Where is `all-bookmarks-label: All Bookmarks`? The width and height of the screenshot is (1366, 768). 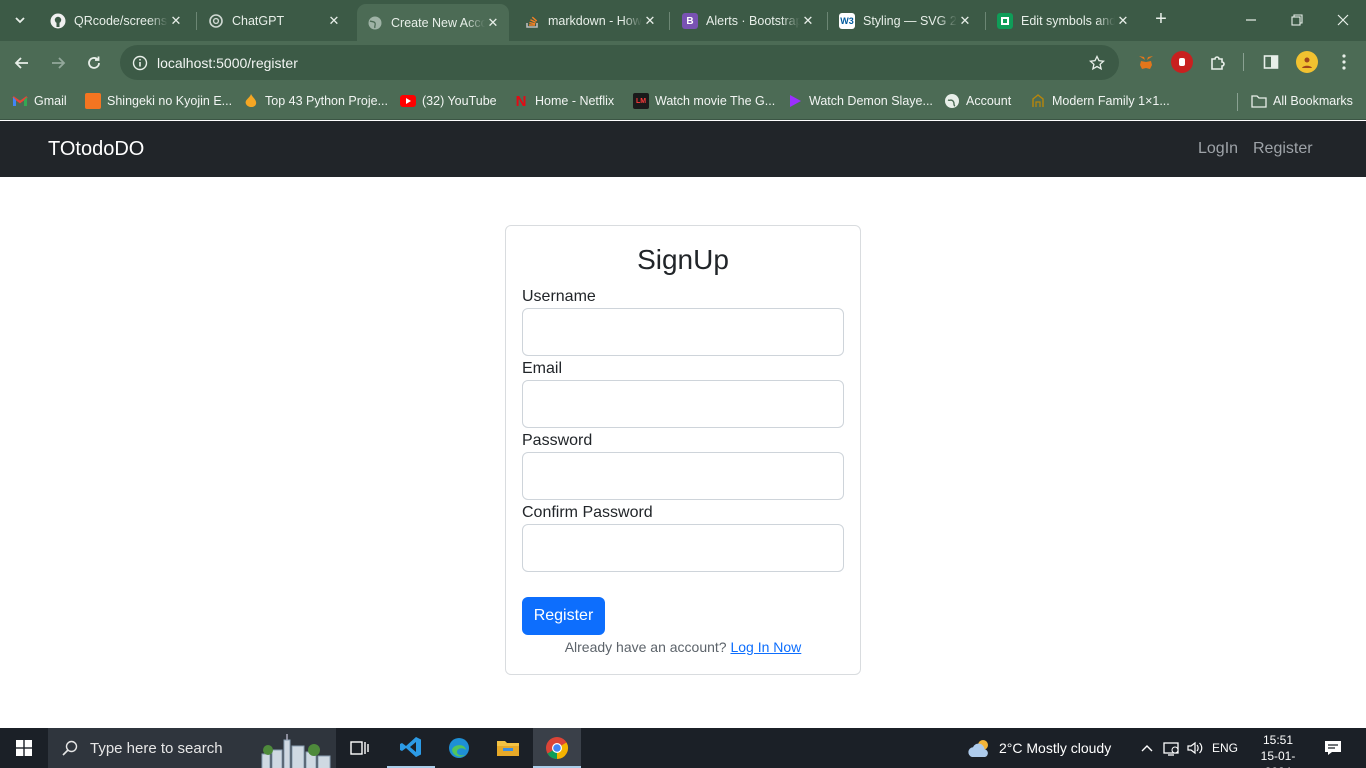 all-bookmarks-label: All Bookmarks is located at coordinates (1313, 101).